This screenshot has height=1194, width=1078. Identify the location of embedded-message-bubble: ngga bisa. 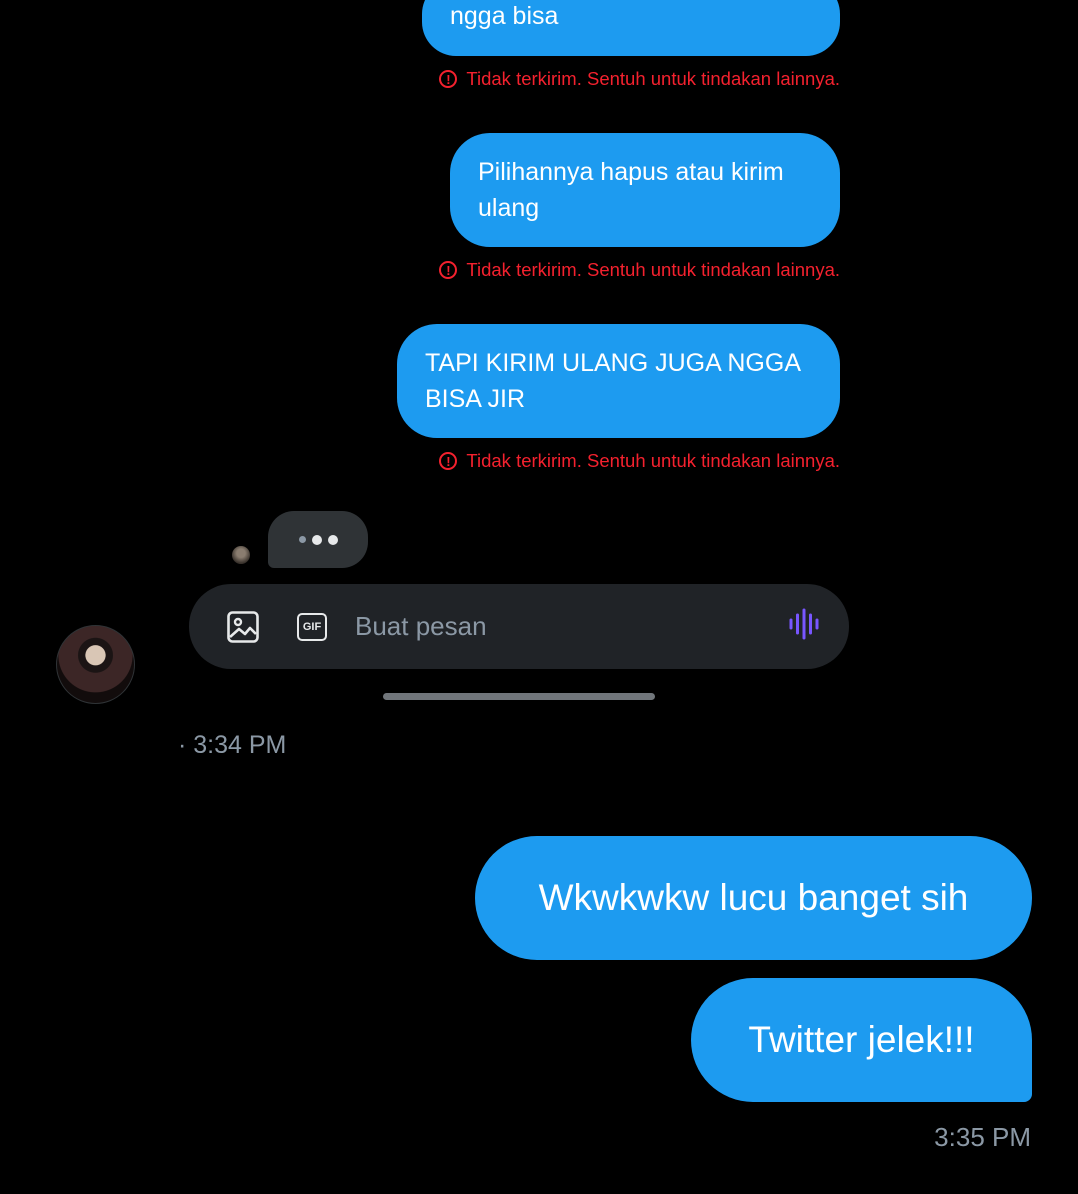
(631, 28).